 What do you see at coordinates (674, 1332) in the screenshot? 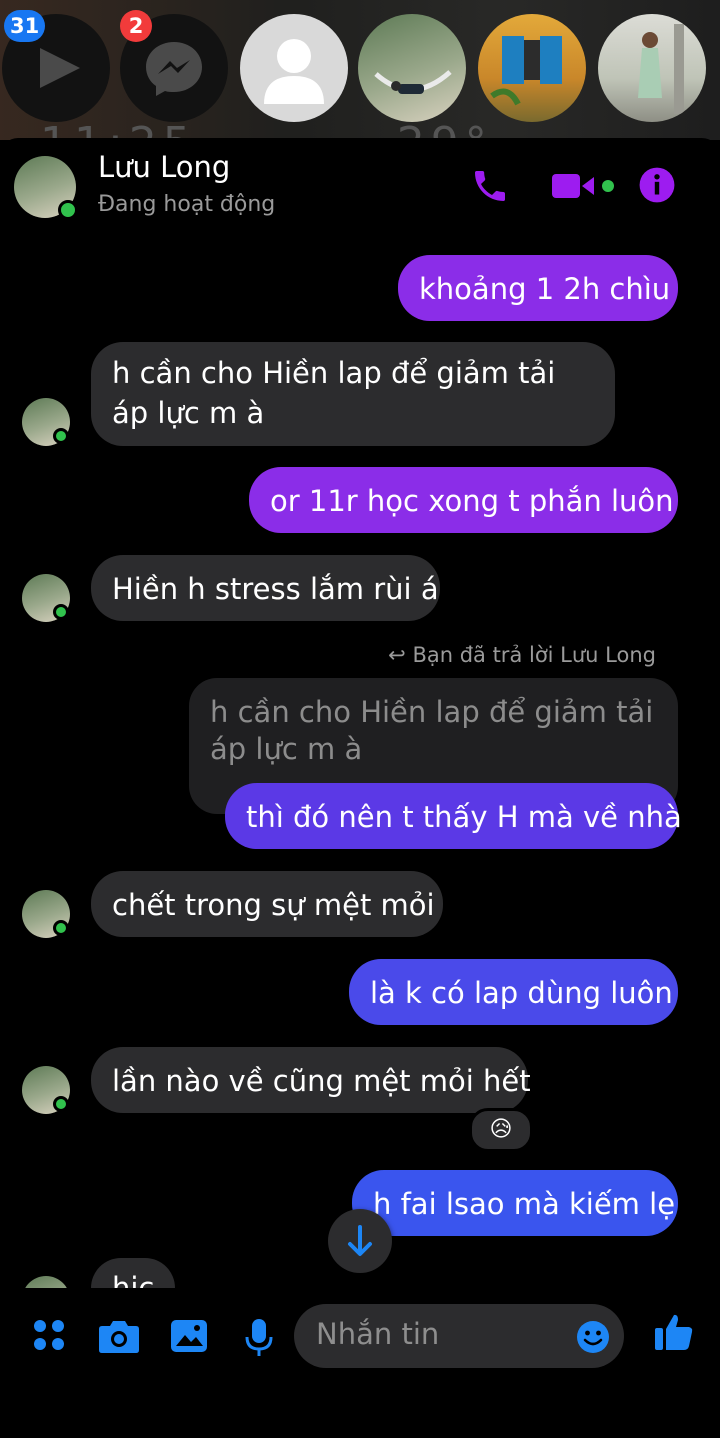
I see `like-icon` at bounding box center [674, 1332].